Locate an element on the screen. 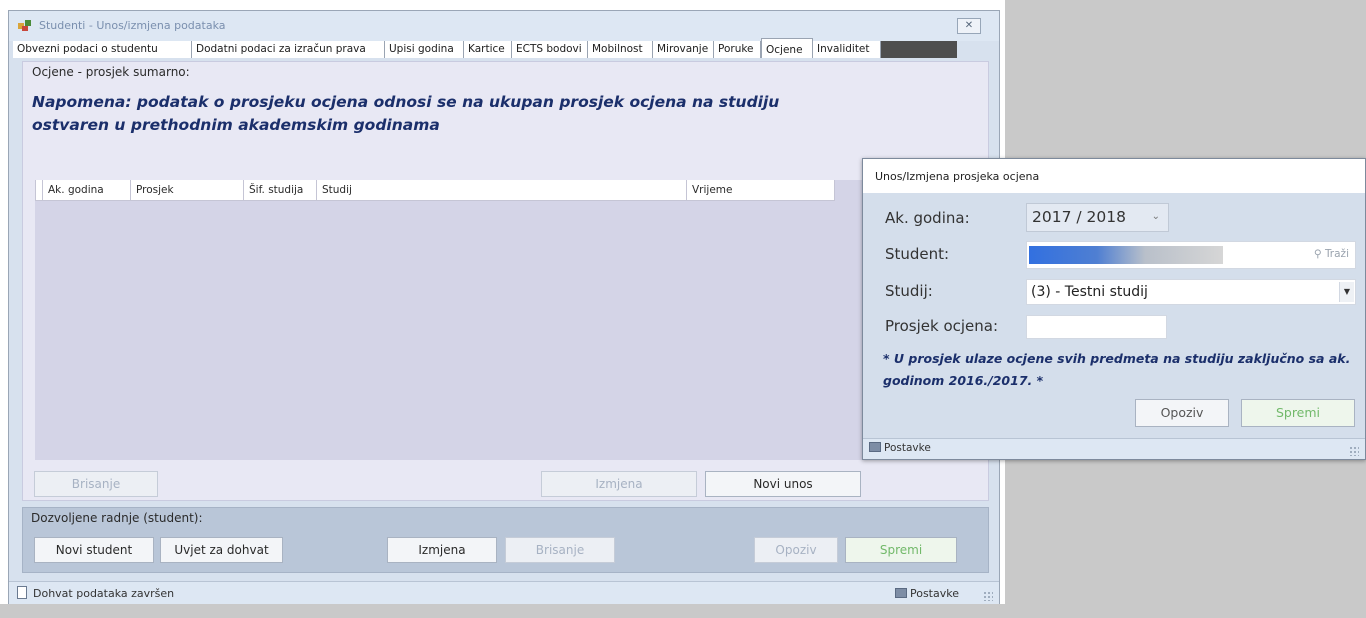  redacted-student-name is located at coordinates (1126, 255).